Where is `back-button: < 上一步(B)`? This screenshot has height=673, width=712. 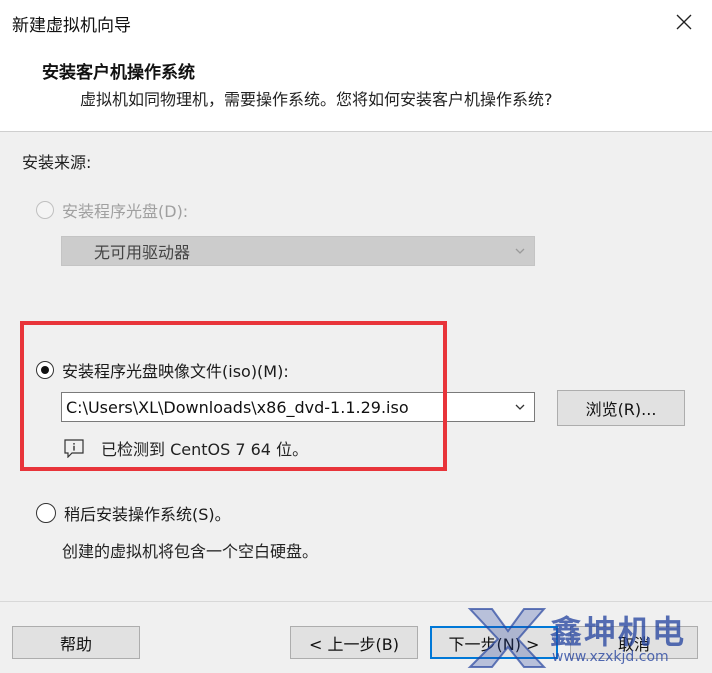
back-button: < 上一步(B) is located at coordinates (354, 642).